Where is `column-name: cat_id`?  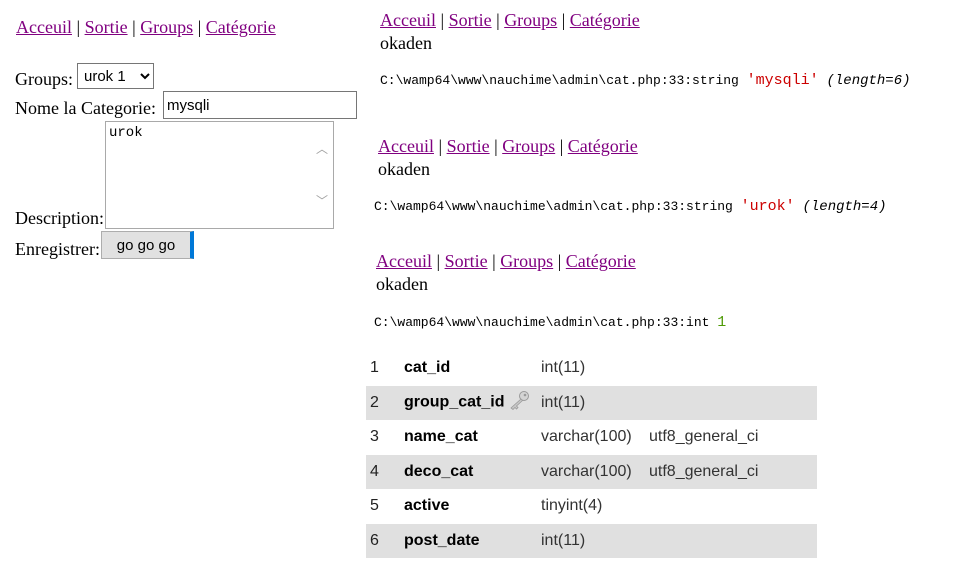
column-name: cat_id is located at coordinates (427, 368).